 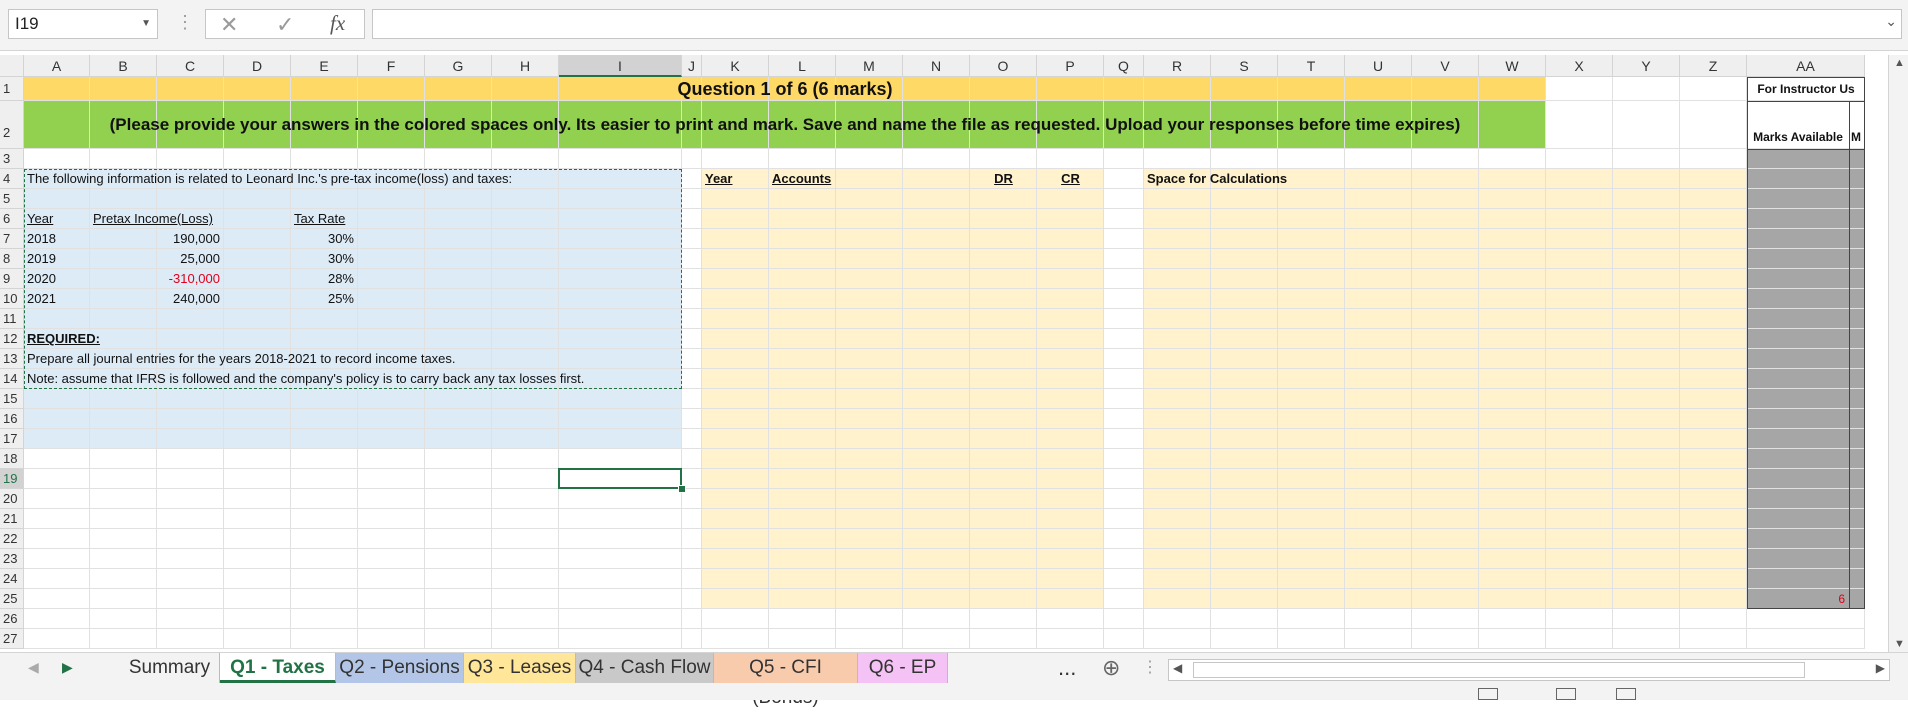 What do you see at coordinates (1070, 178) in the screenshot?
I see `answer-cr-header: CR` at bounding box center [1070, 178].